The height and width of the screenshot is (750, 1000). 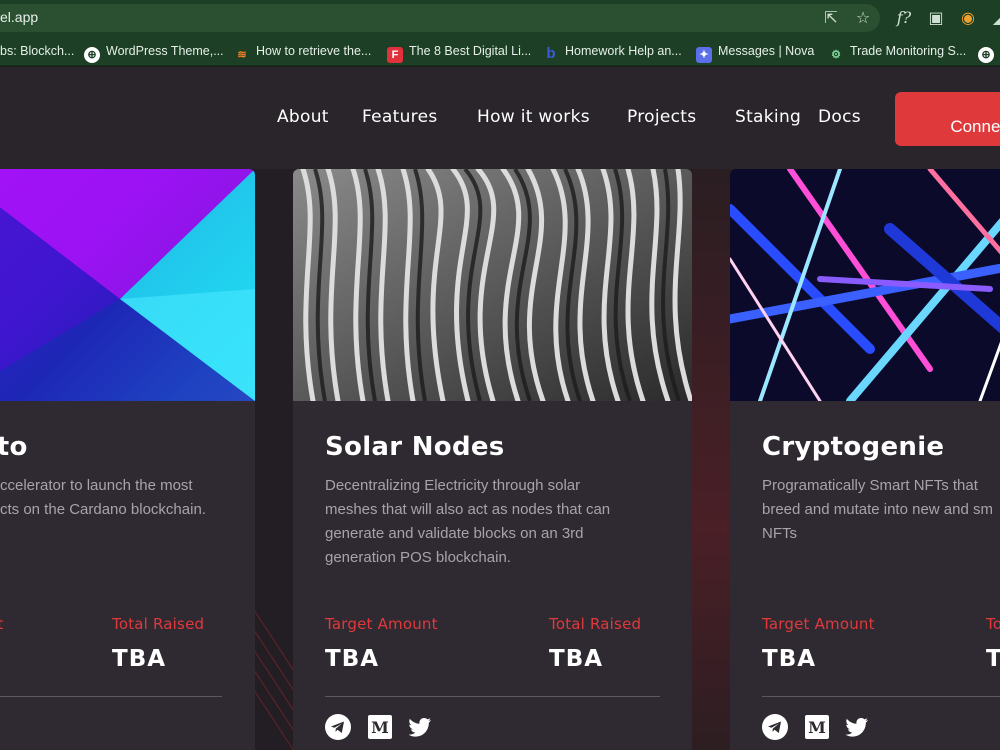 I want to click on f-logo-icon: F, so click(x=395, y=55).